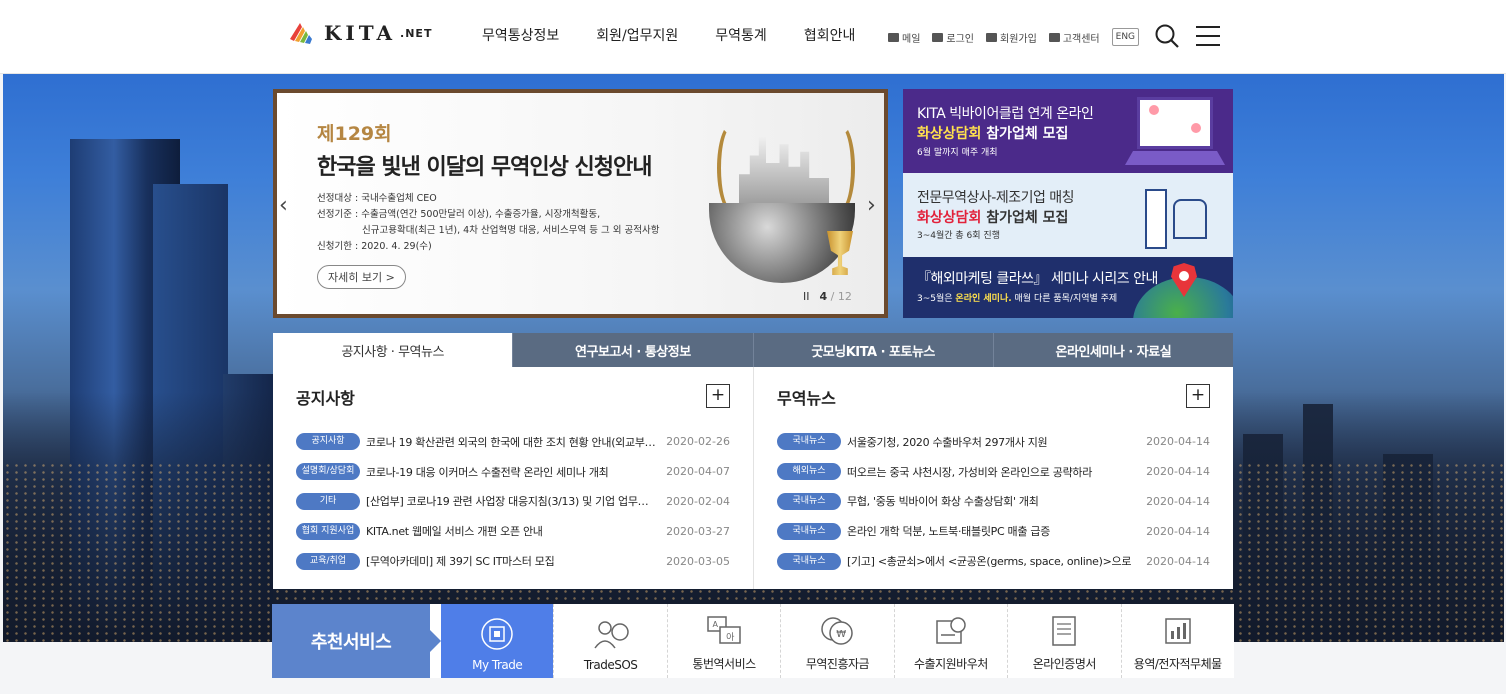  I want to click on join-link: 회원가입, so click(1011, 37).